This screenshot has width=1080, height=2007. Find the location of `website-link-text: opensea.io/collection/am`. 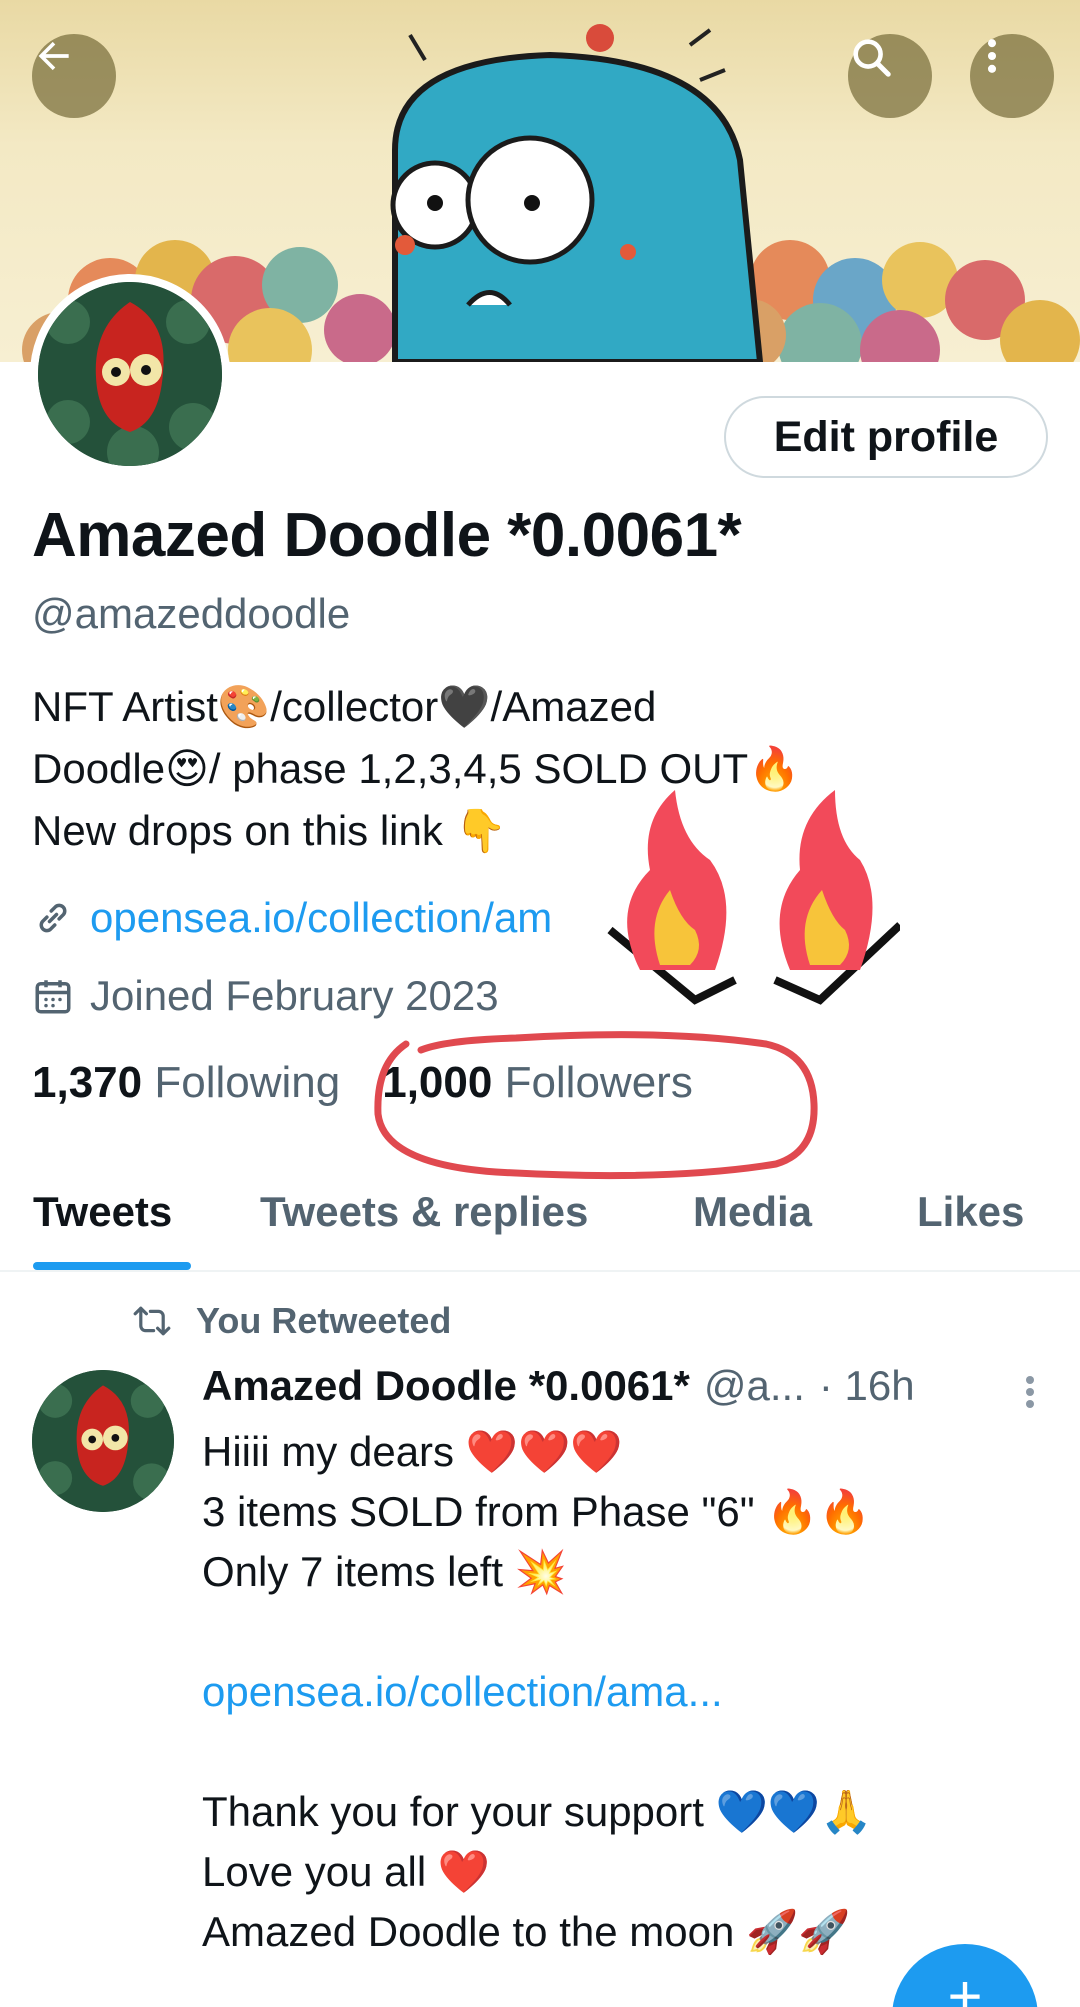

website-link-text: opensea.io/collection/am is located at coordinates (321, 918).